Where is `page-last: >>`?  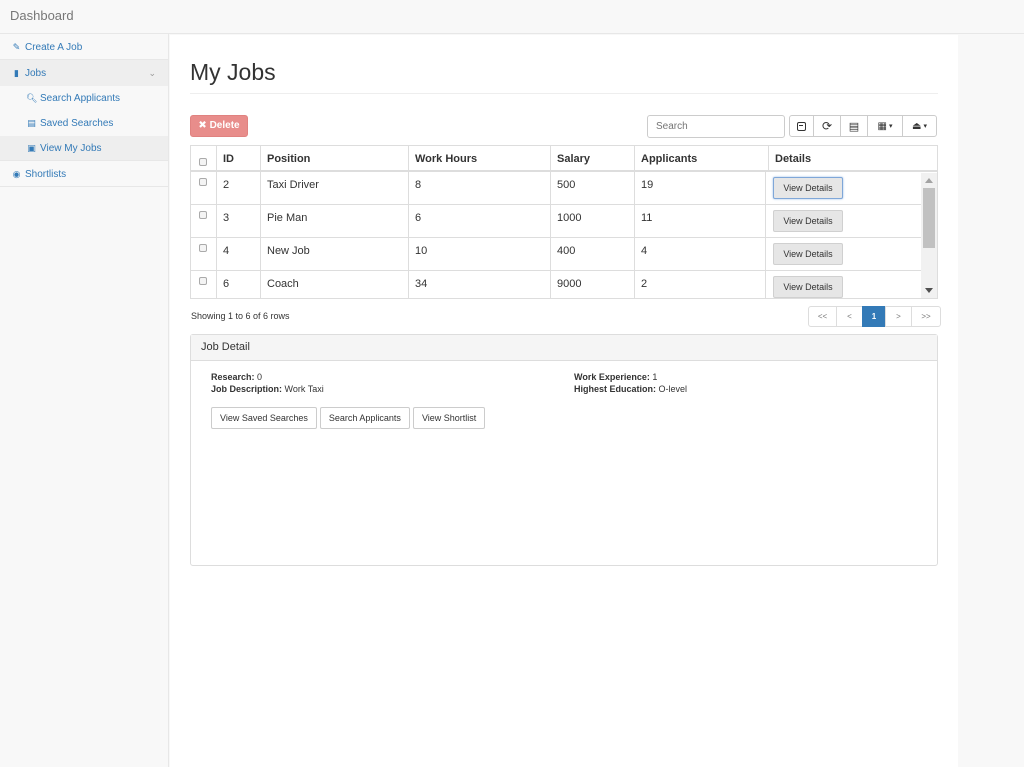 page-last: >> is located at coordinates (926, 316).